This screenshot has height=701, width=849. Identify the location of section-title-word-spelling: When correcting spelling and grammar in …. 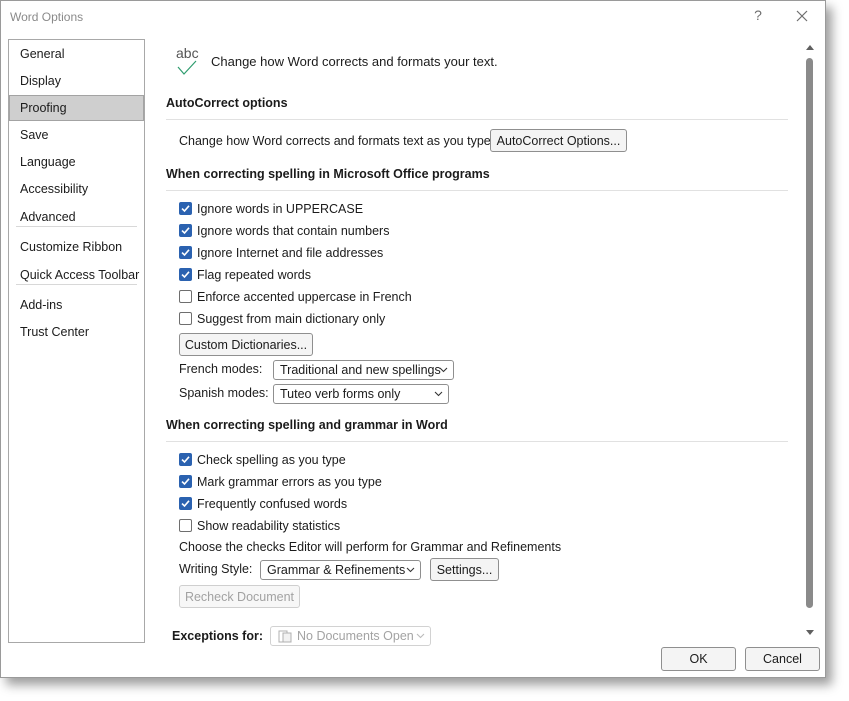
(307, 425).